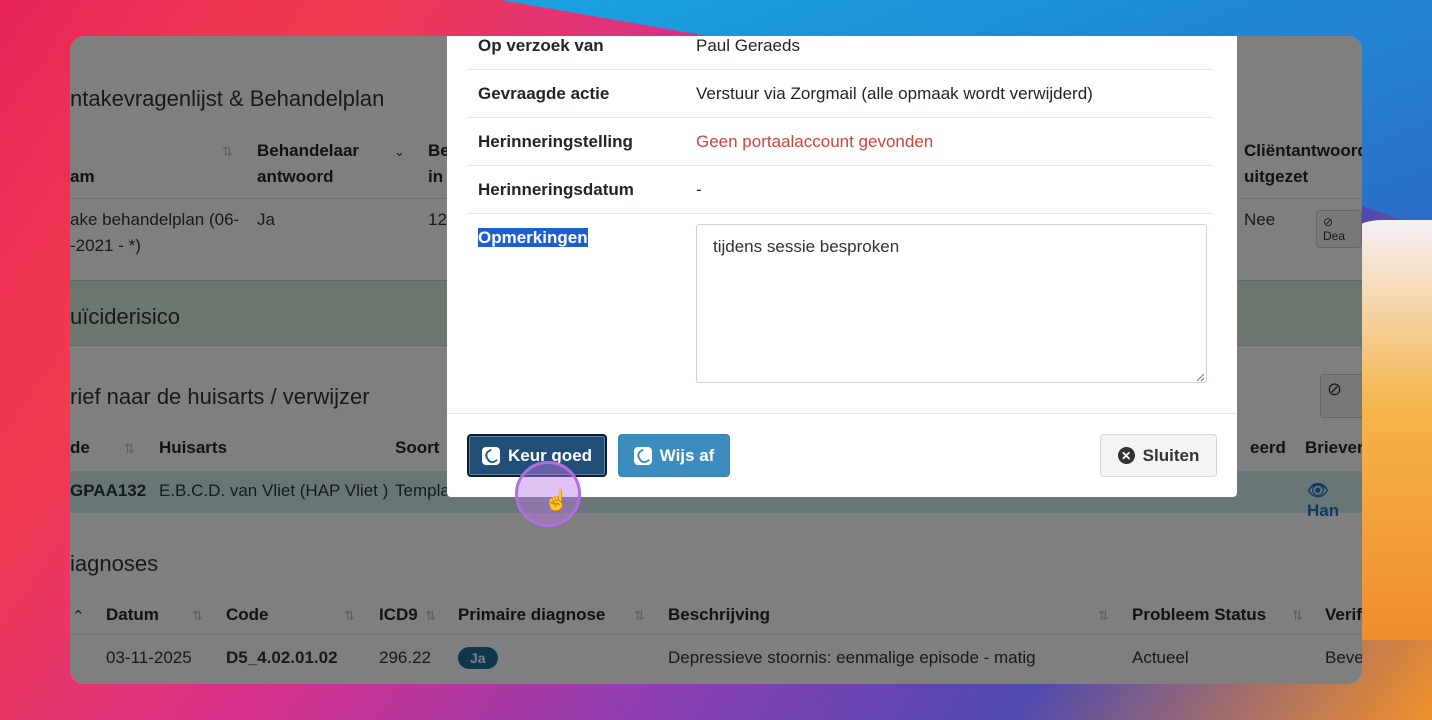 The image size is (1432, 720). I want to click on close-label: Sluiten, so click(1171, 455).